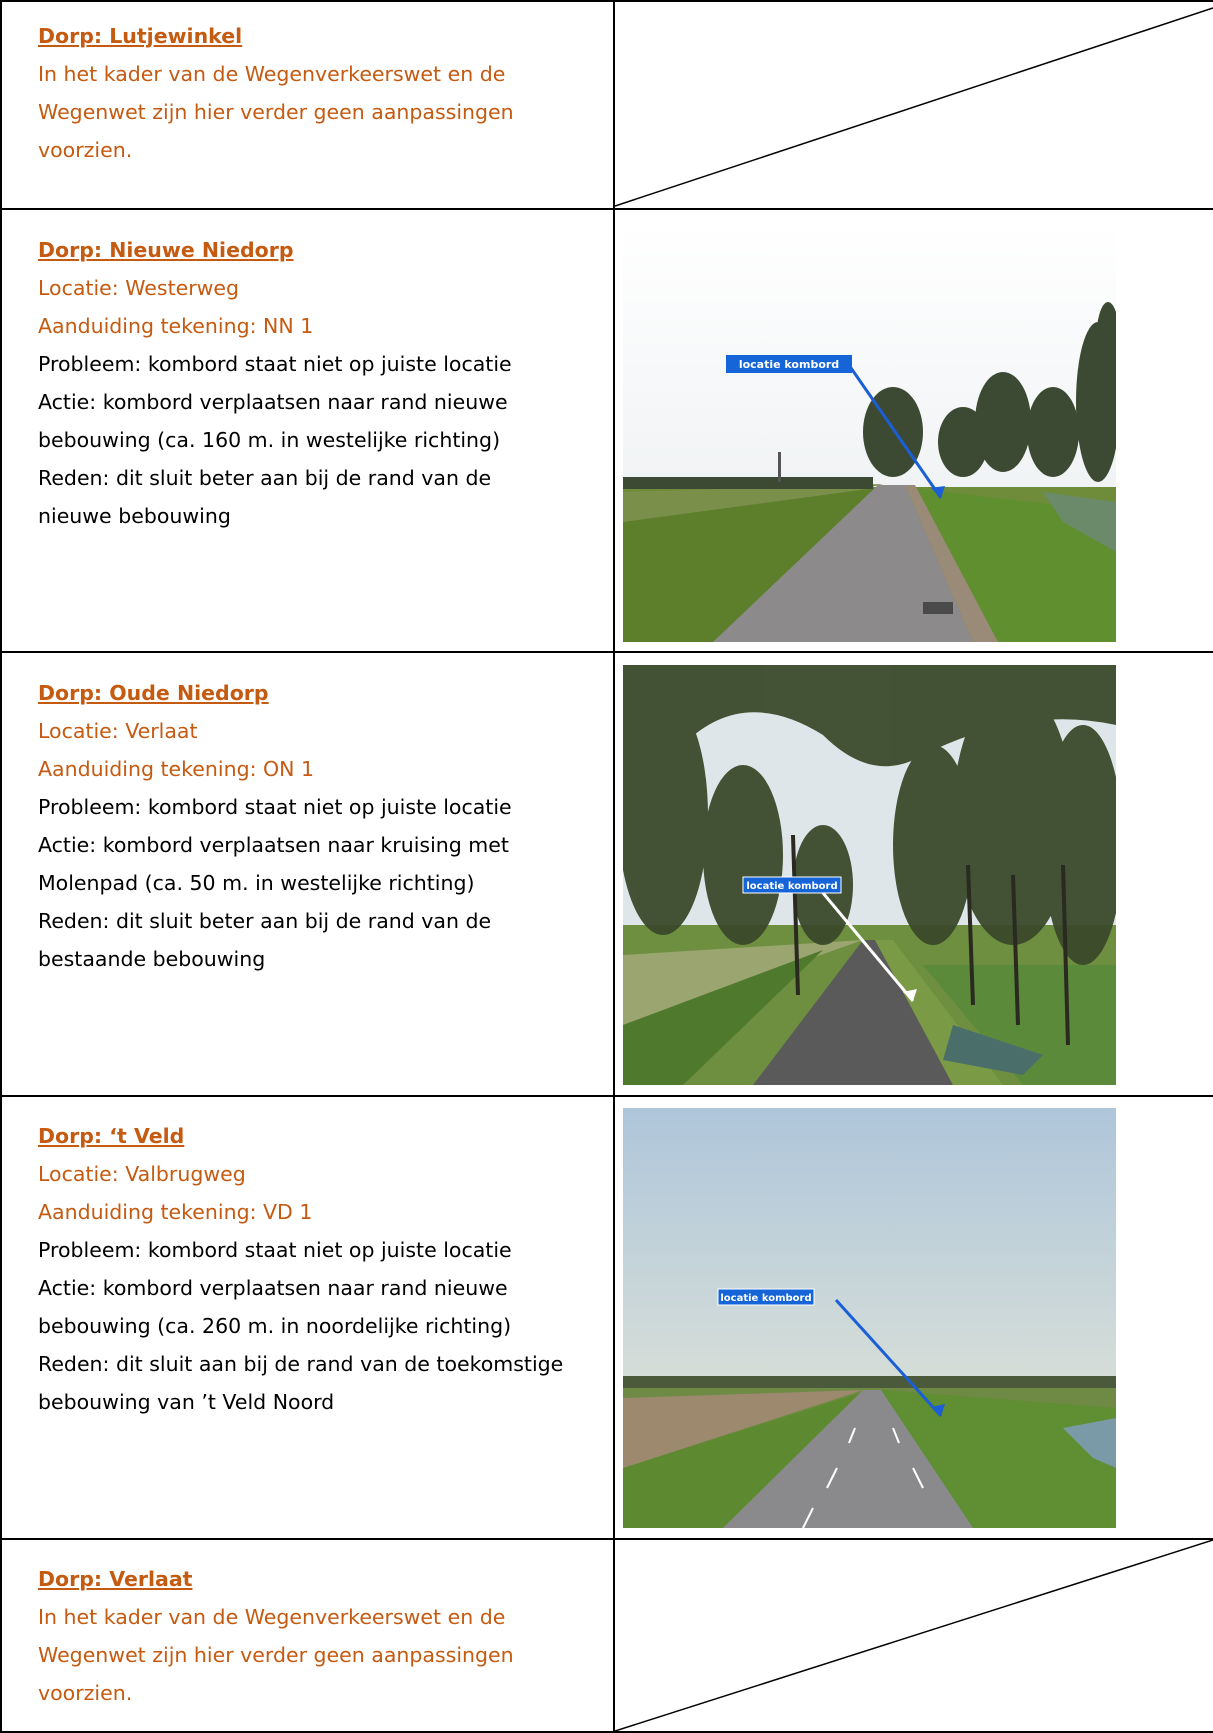  I want to click on photo-valbrugweg: locatie kombord, so click(869, 1318).